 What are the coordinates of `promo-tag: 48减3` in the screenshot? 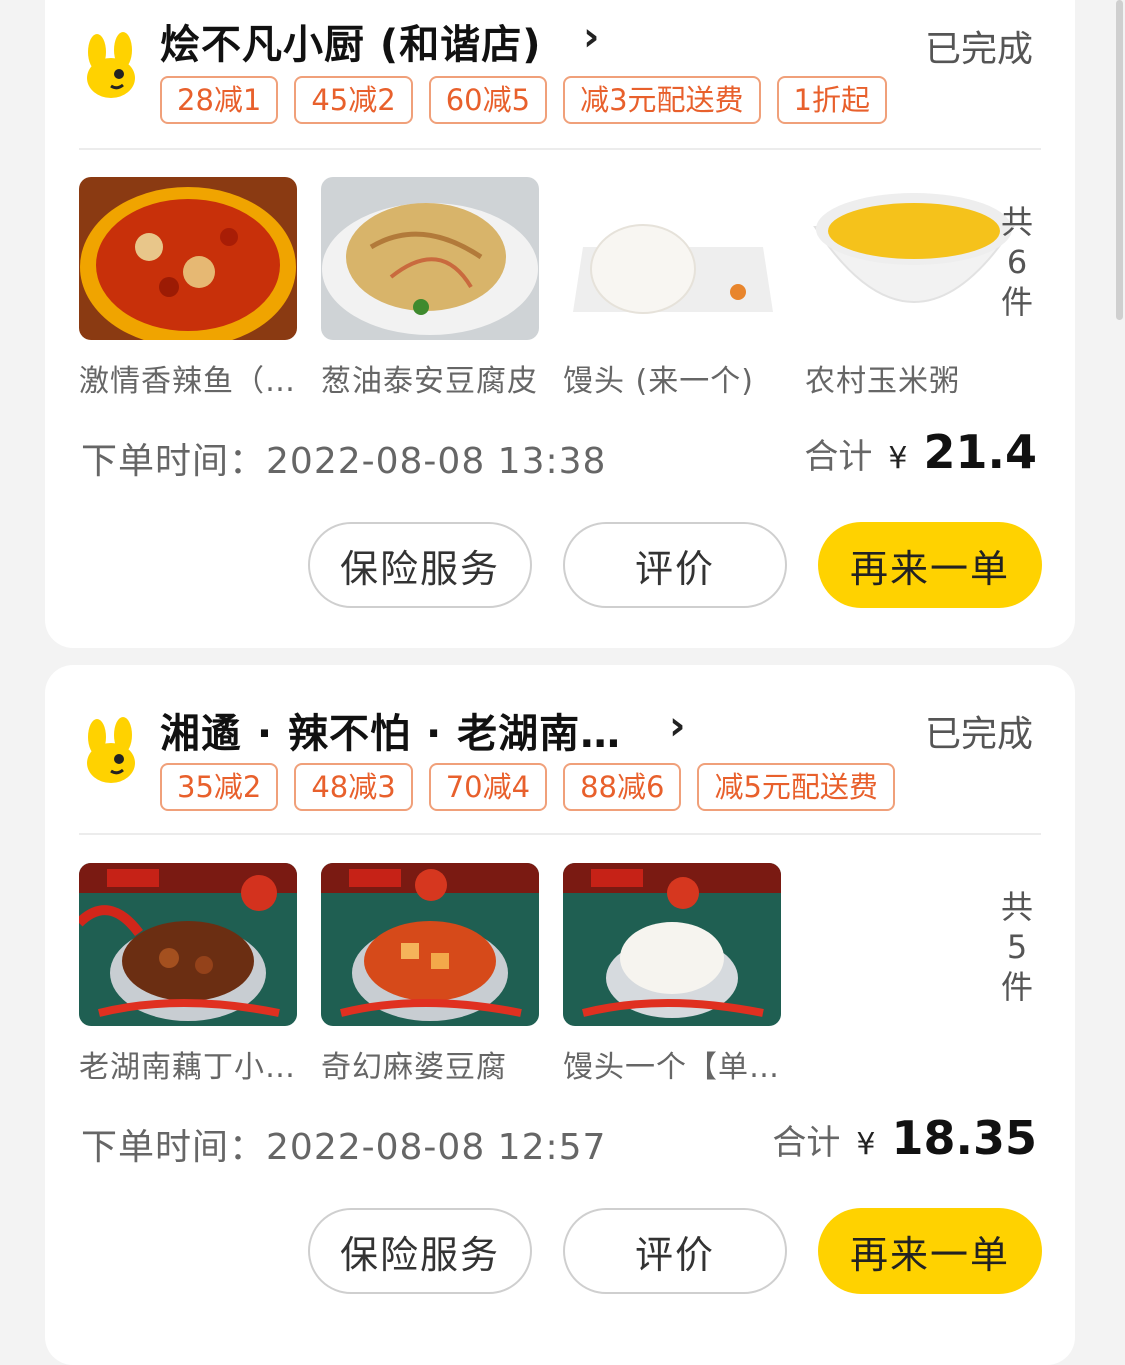 It's located at (353, 787).